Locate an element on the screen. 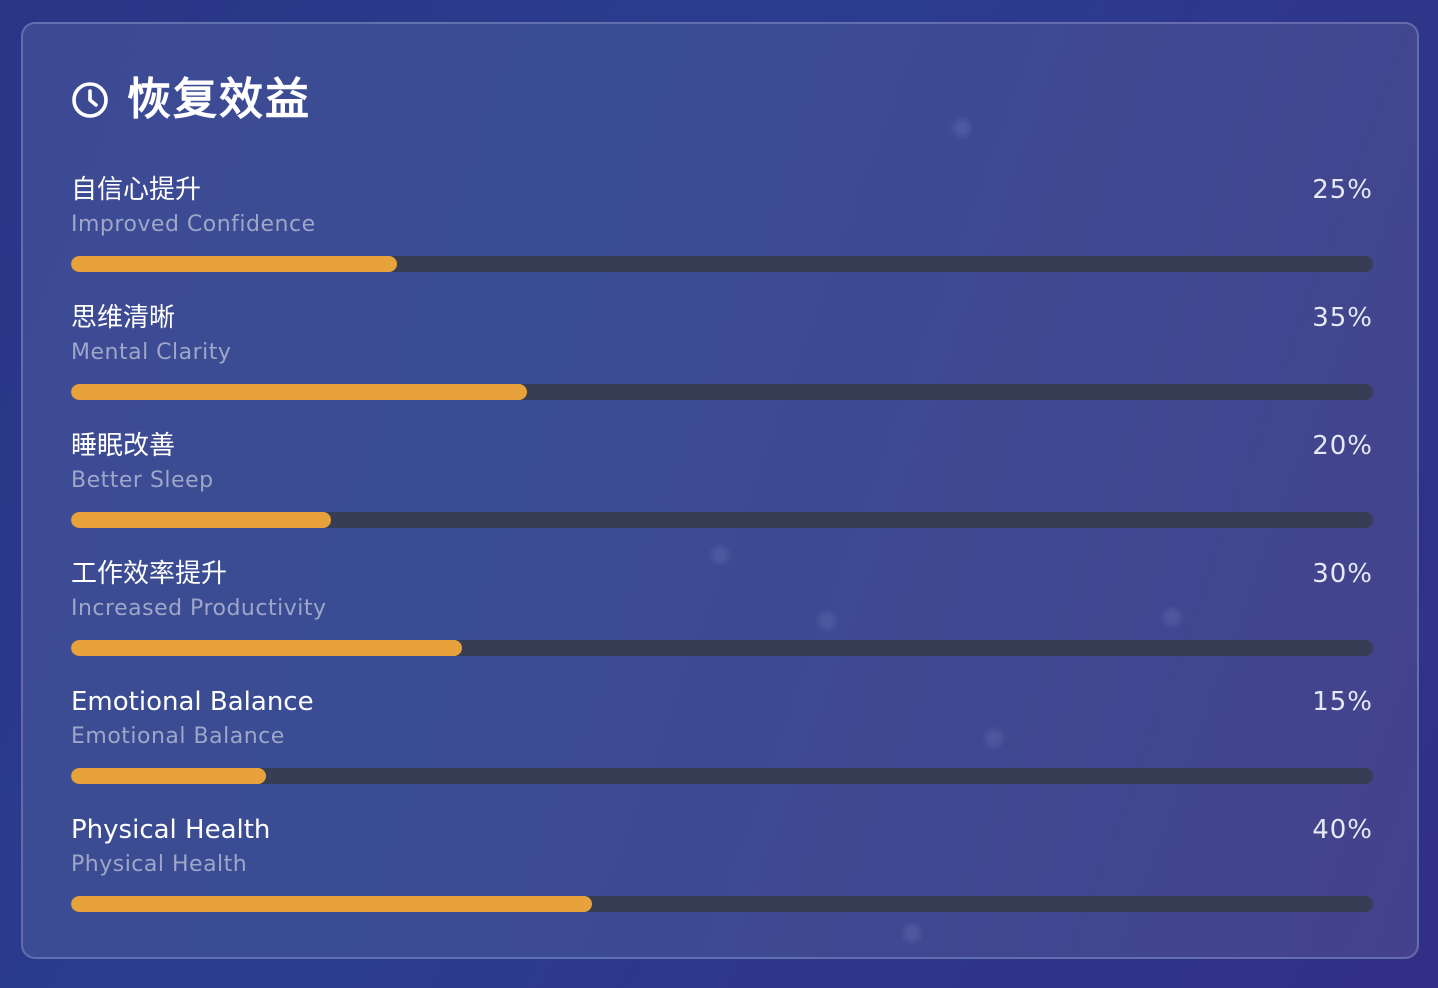 This screenshot has width=1438, height=988. card-header: 恢复效益 is located at coordinates (191, 100).